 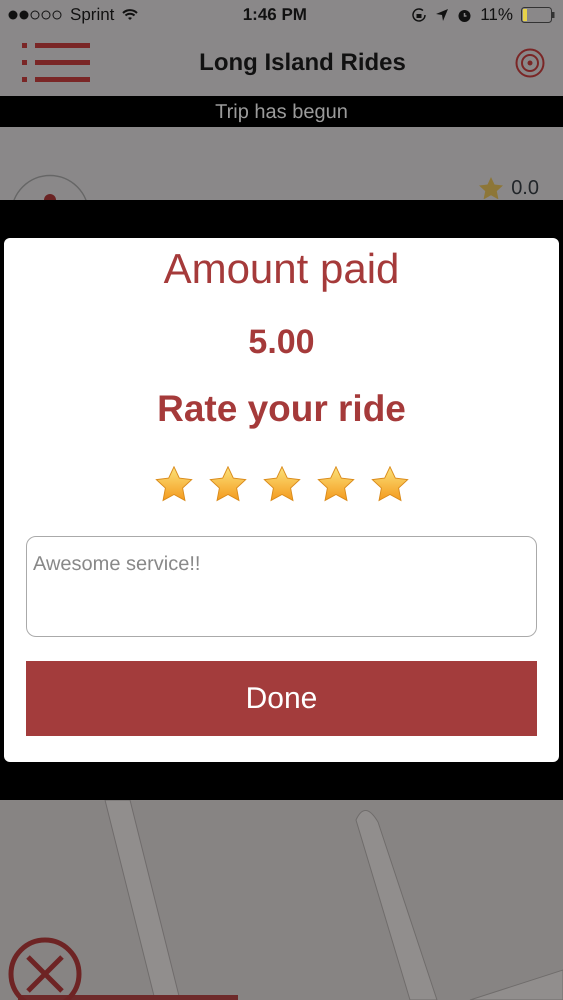 I want to click on rotation-lock-icon, so click(x=419, y=15).